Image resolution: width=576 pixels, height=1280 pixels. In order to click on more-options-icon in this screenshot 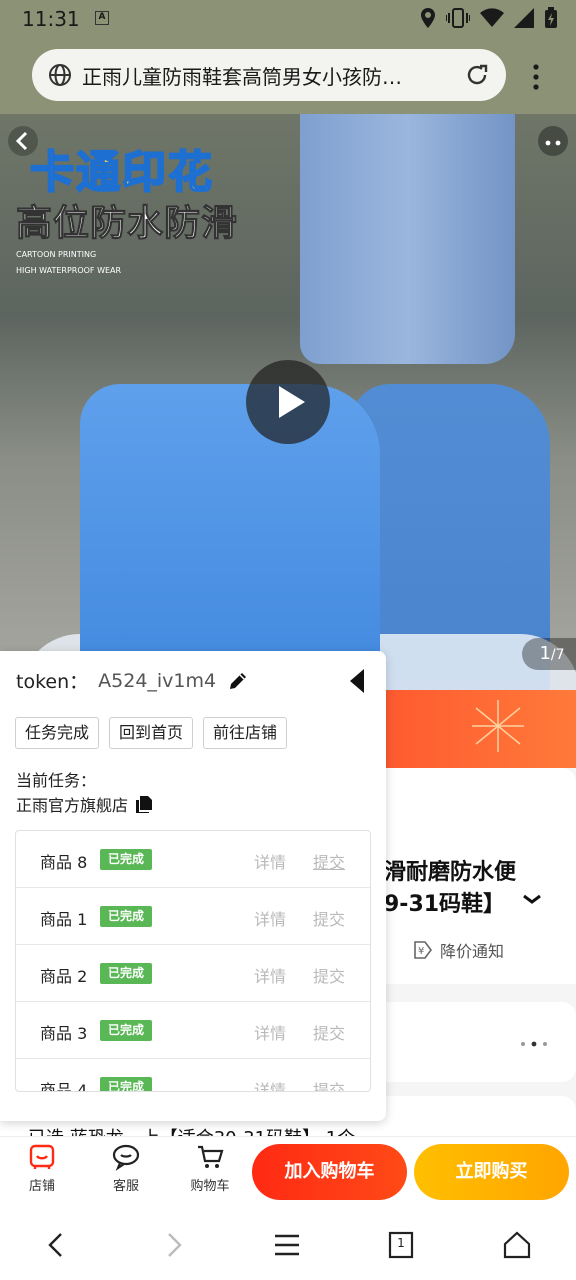, I will do `click(535, 1044)`.